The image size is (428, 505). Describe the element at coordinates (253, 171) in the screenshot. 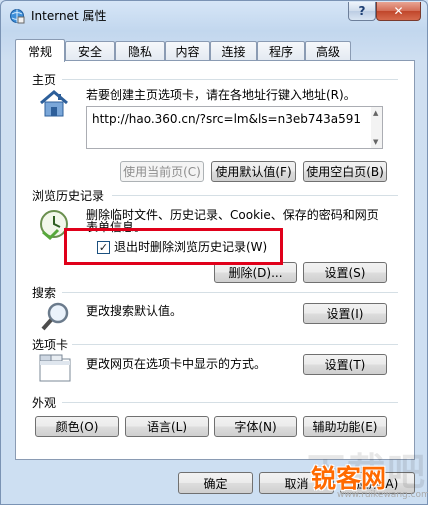

I see `use-default-button: 使用默认值(F)` at that location.